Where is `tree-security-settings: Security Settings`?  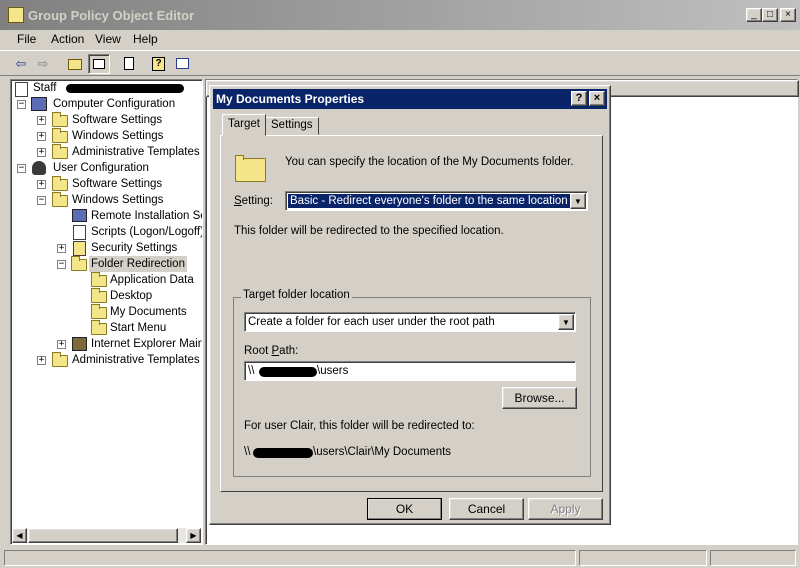 tree-security-settings: Security Settings is located at coordinates (134, 248).